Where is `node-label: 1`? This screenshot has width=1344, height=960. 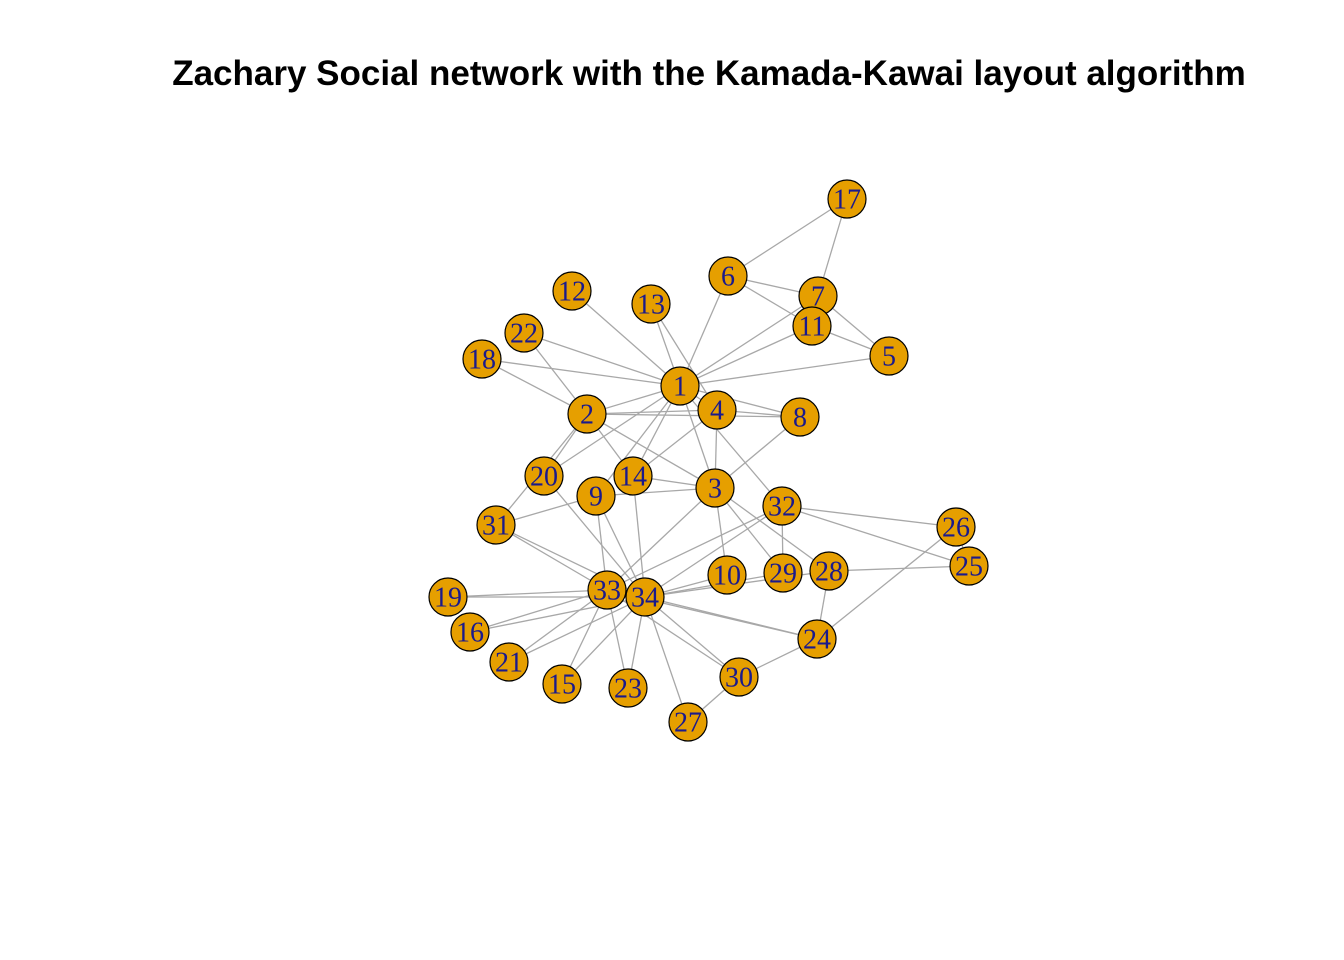
node-label: 1 is located at coordinates (680, 387).